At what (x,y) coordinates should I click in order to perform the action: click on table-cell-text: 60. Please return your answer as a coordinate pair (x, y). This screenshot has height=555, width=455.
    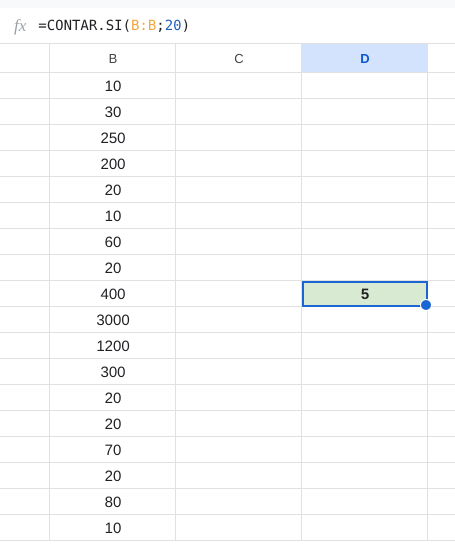
    Looking at the image, I should click on (113, 242).